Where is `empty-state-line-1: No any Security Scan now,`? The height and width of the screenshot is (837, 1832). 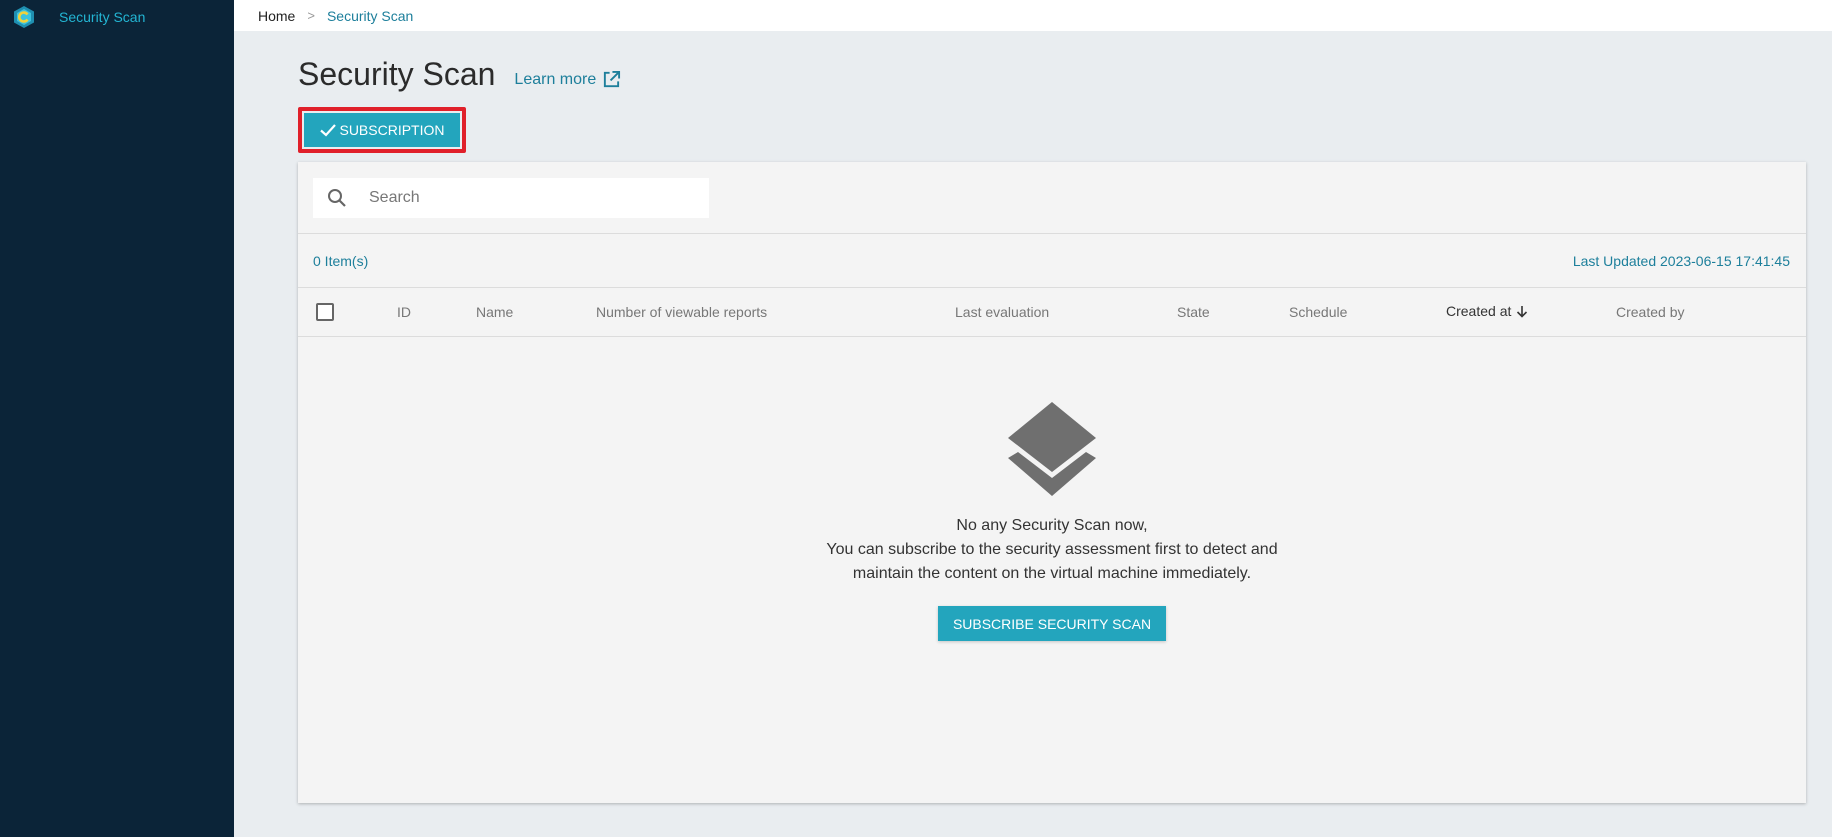 empty-state-line-1: No any Security Scan now, is located at coordinates (1052, 525).